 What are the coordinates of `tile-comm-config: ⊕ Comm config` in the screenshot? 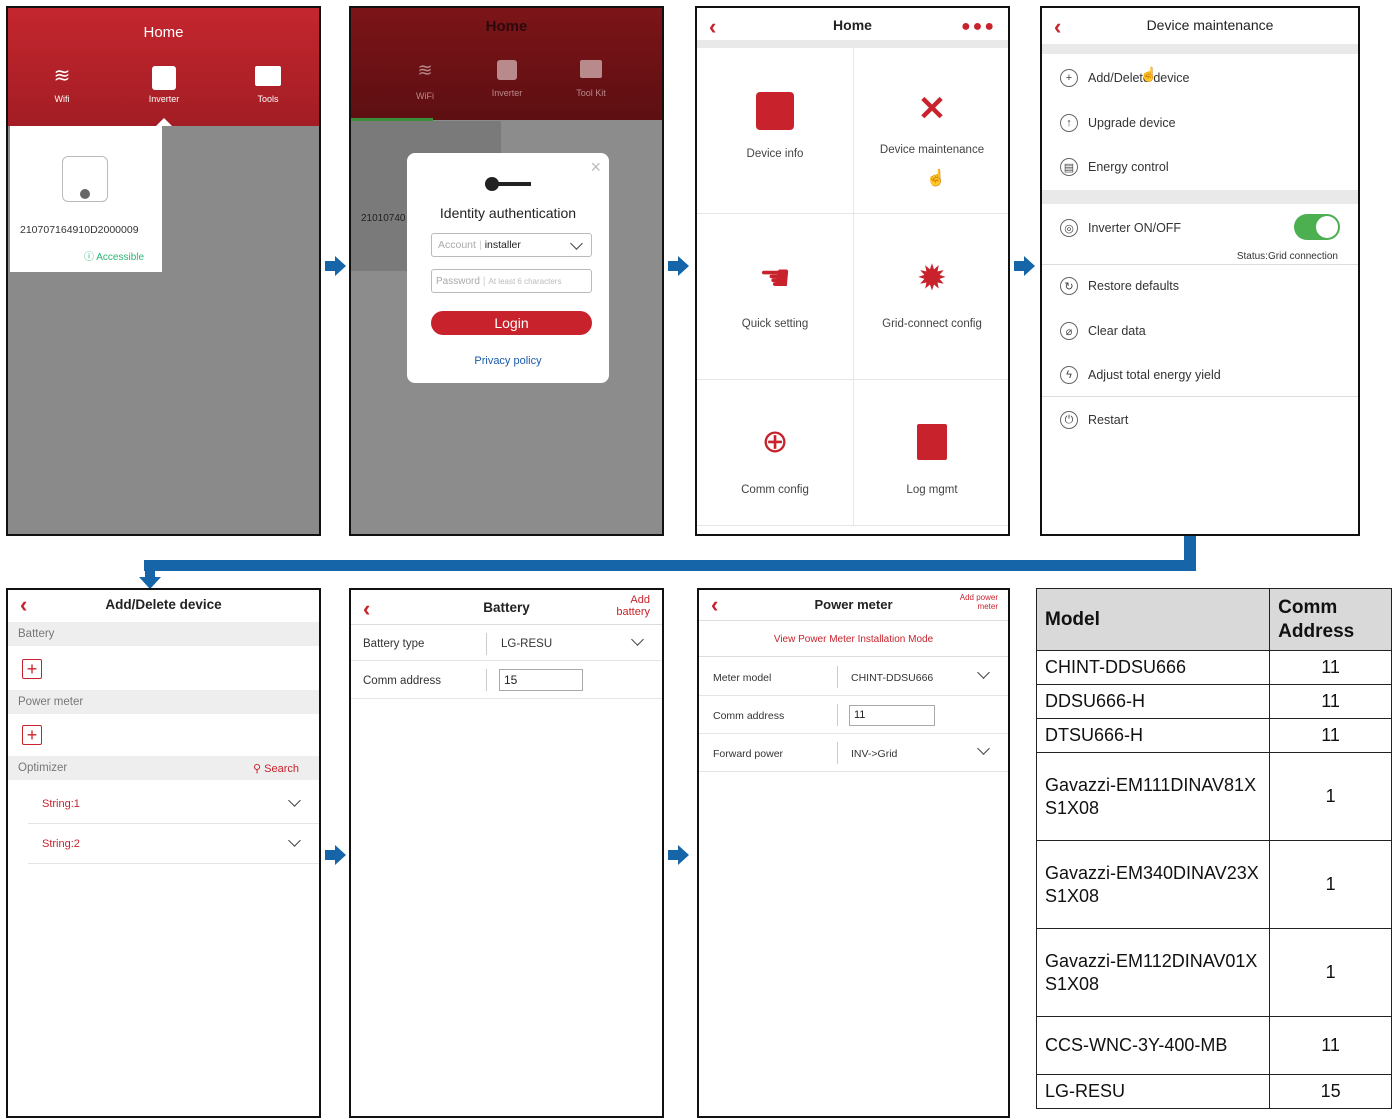 It's located at (775, 453).